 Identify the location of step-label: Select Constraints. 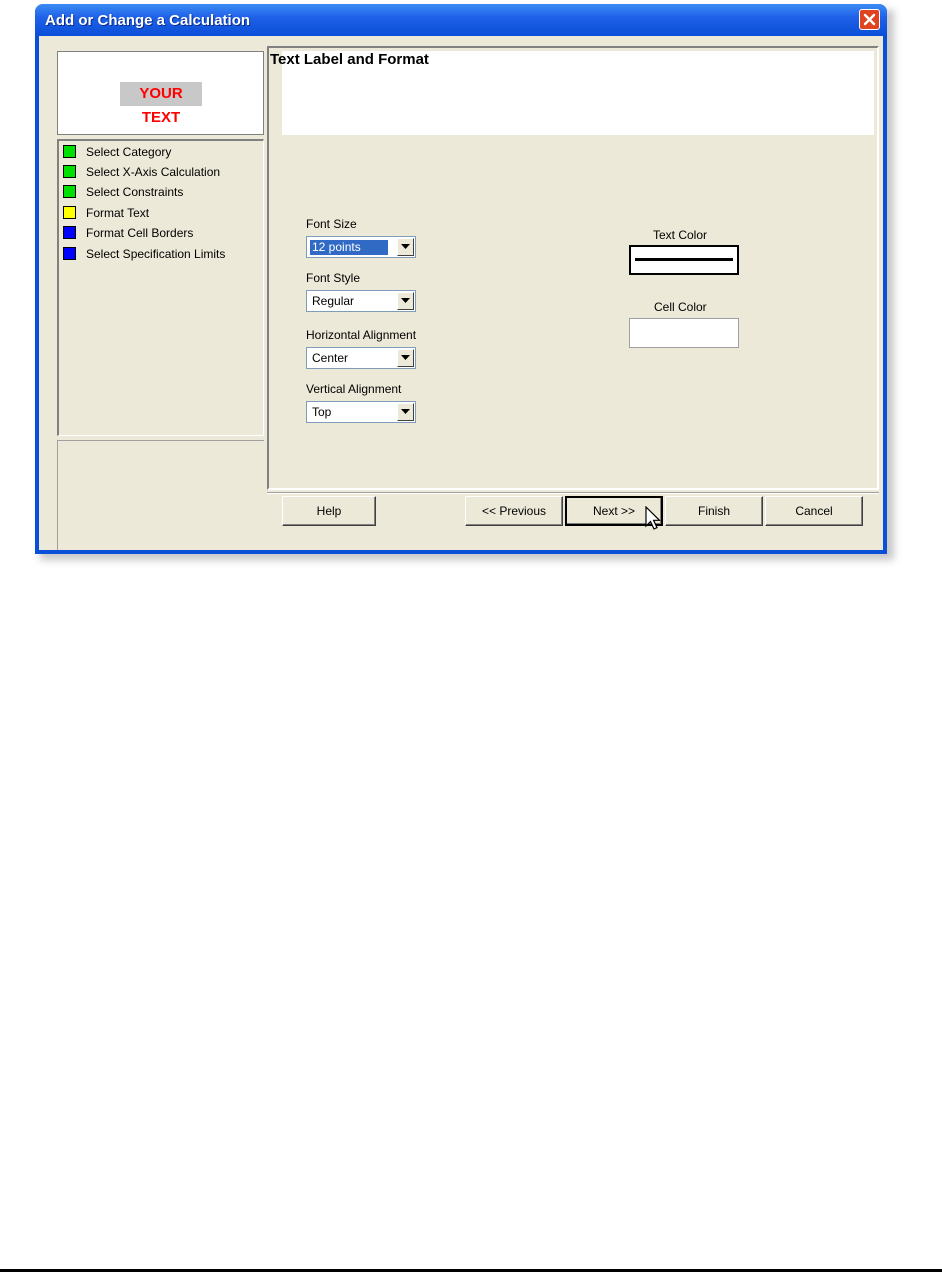
(135, 192).